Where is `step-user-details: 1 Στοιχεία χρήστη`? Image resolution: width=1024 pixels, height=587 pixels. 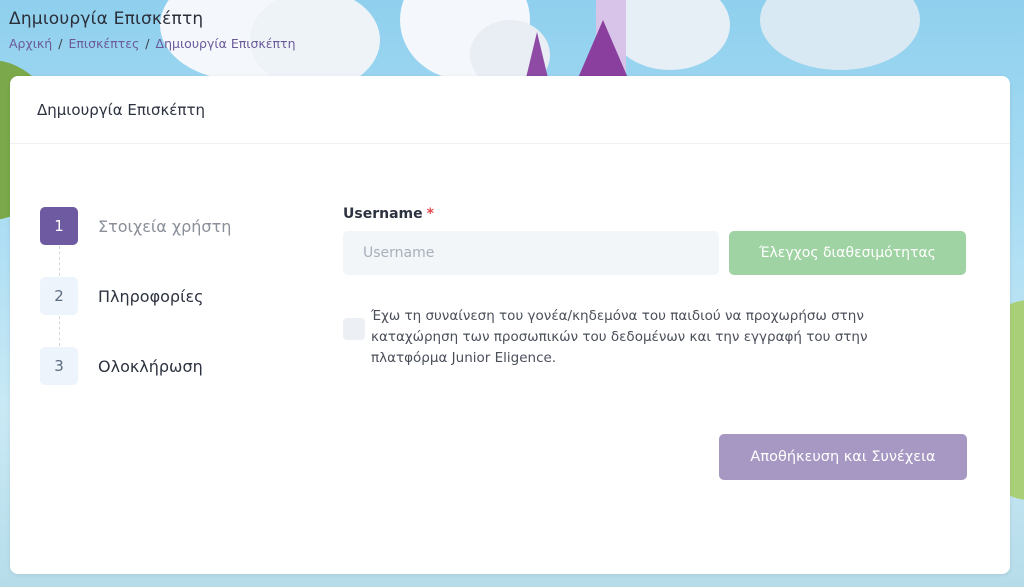 step-user-details: 1 Στοιχεία χρήστη is located at coordinates (136, 241).